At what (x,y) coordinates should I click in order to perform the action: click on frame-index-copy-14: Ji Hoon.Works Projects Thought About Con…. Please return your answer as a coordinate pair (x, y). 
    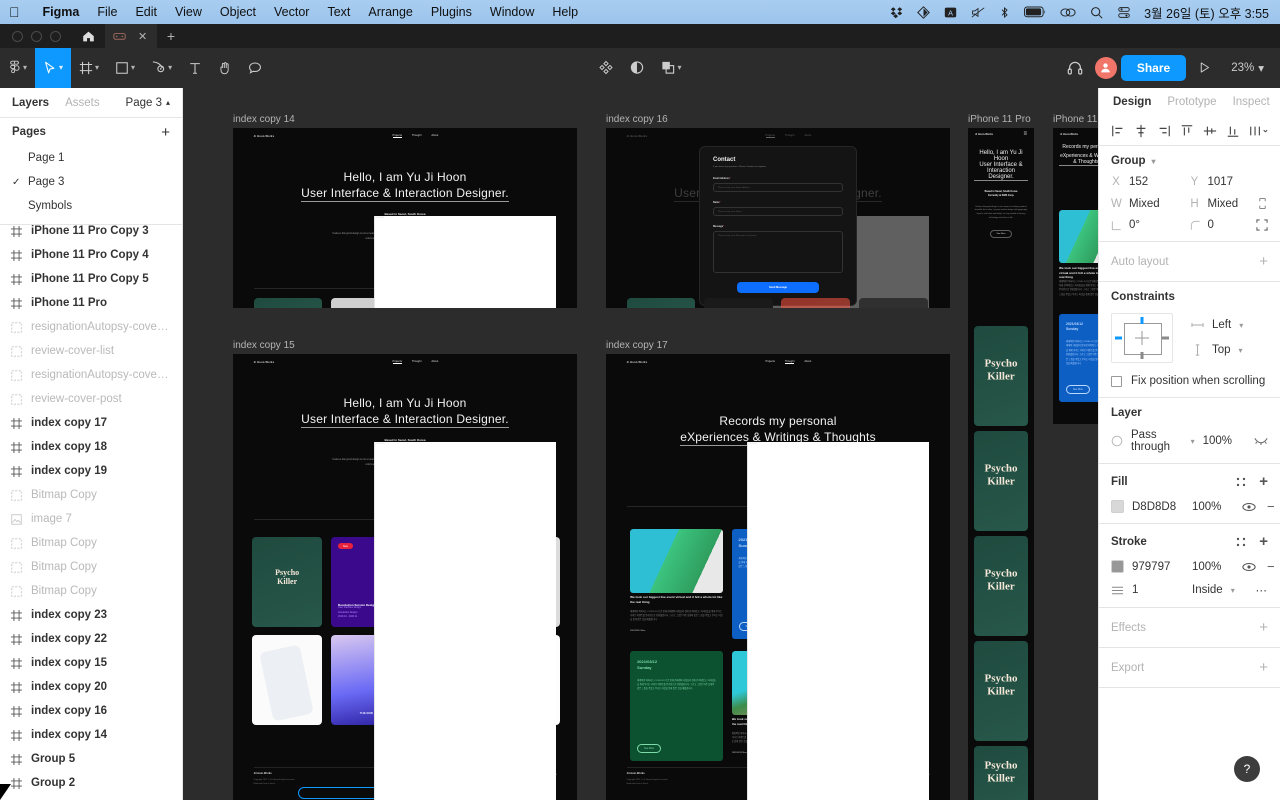
    Looking at the image, I should click on (405, 218).